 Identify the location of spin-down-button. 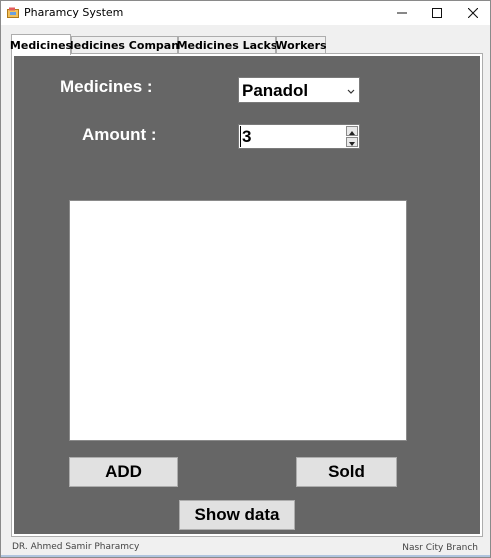
(352, 142).